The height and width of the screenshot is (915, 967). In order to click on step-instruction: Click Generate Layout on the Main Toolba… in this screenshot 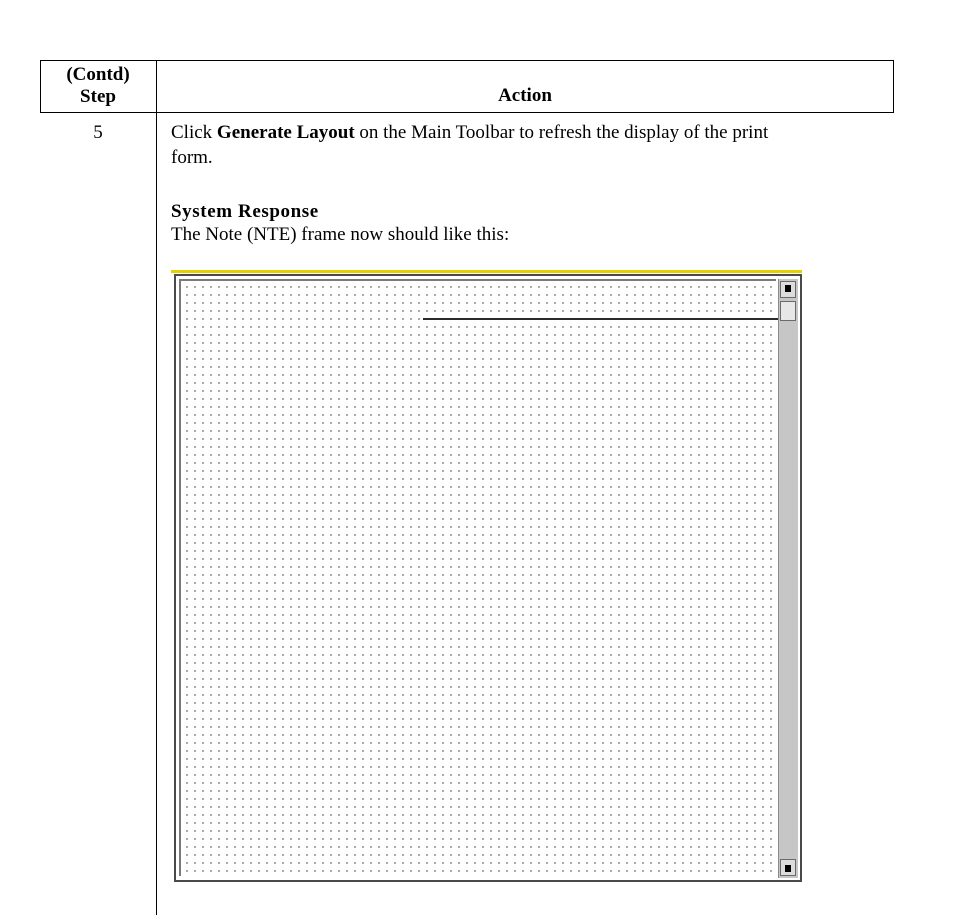, I will do `click(481, 145)`.